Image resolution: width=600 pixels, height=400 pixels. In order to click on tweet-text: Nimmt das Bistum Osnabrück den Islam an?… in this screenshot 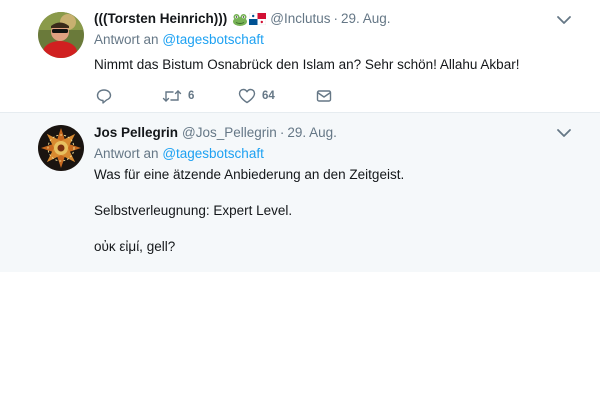, I will do `click(337, 65)`.